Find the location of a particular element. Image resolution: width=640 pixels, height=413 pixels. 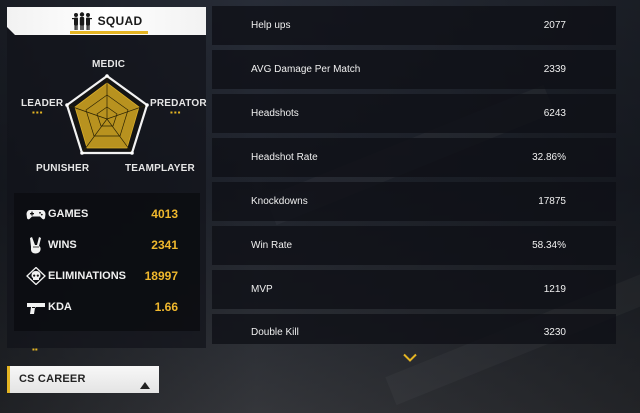

detail-value: 32.86% is located at coordinates (549, 157).